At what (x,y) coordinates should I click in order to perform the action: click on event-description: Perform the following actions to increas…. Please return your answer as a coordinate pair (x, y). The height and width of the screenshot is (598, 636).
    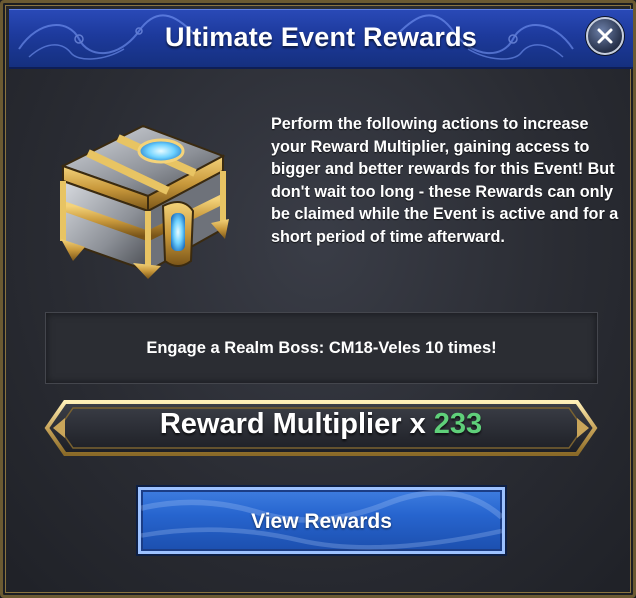
    Looking at the image, I should click on (445, 180).